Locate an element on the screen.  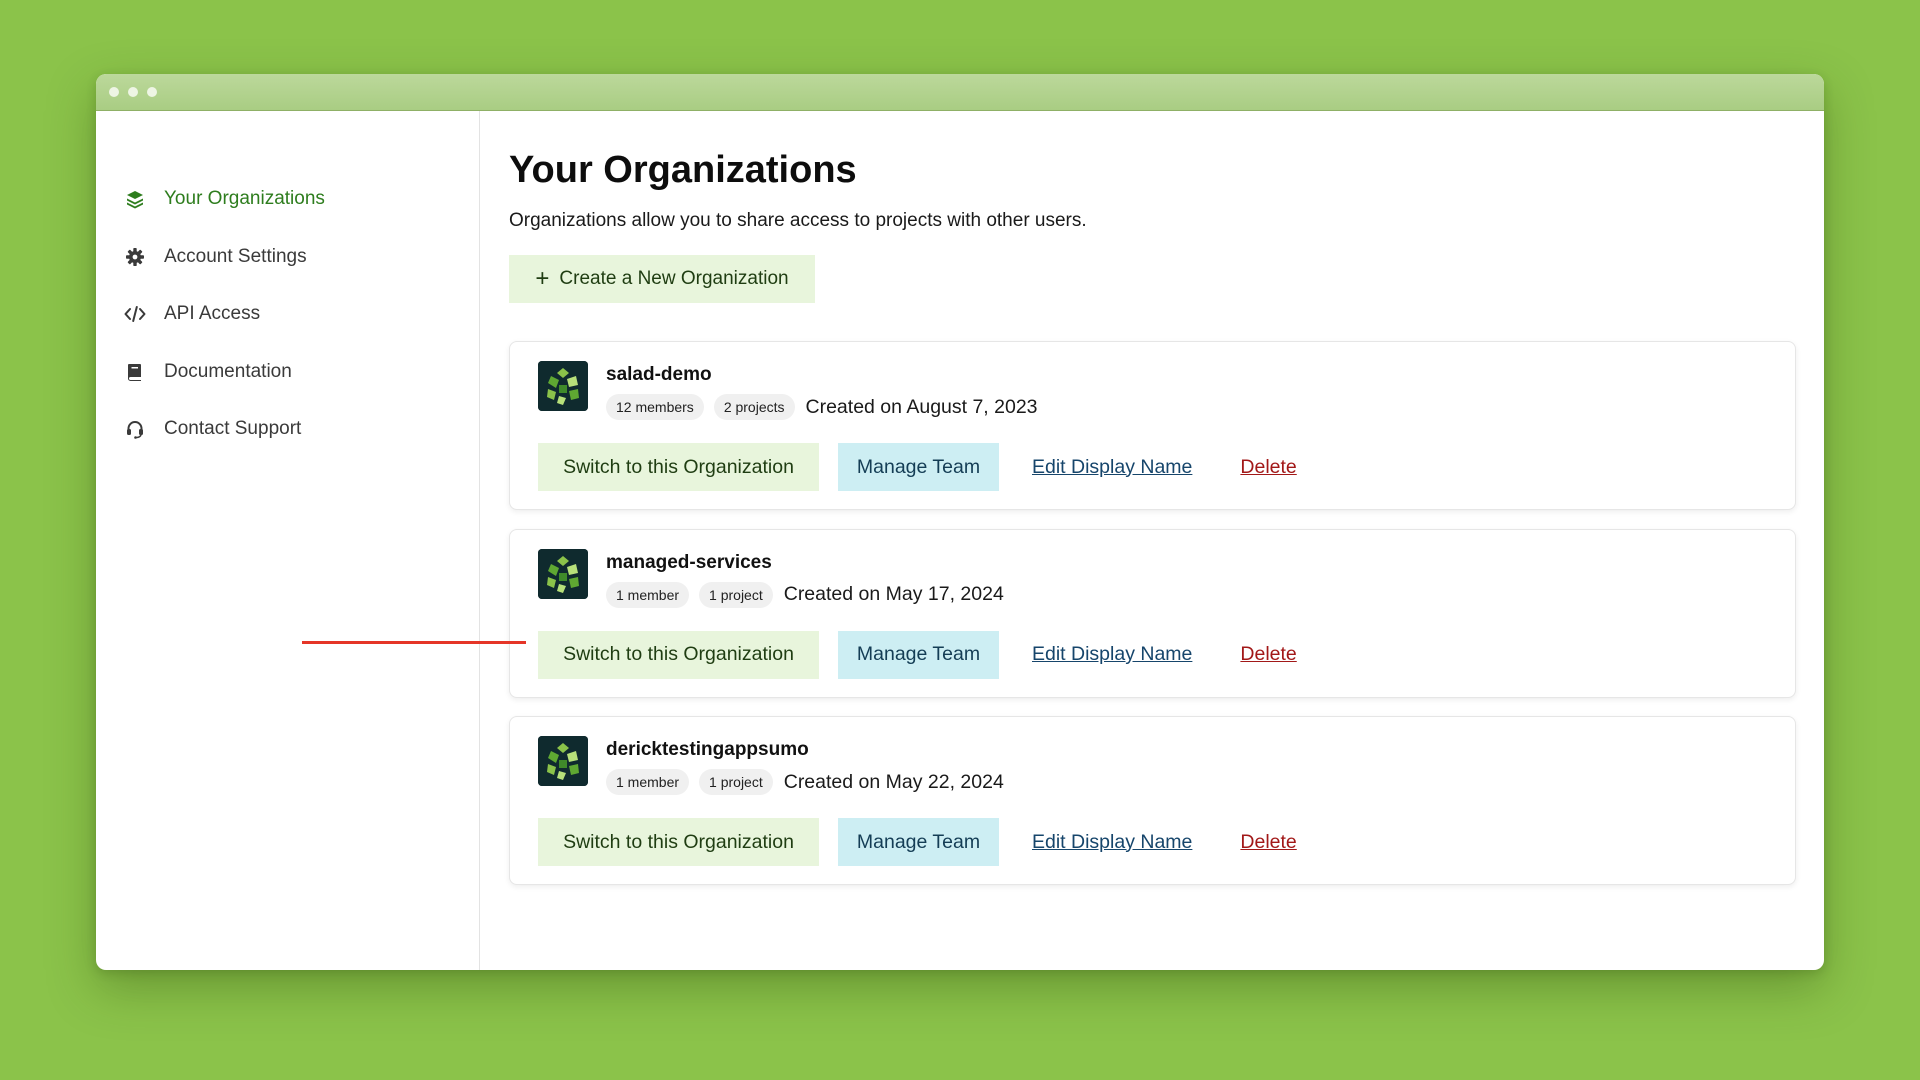
created-date: Created on May 22, 2024 is located at coordinates (893, 781).